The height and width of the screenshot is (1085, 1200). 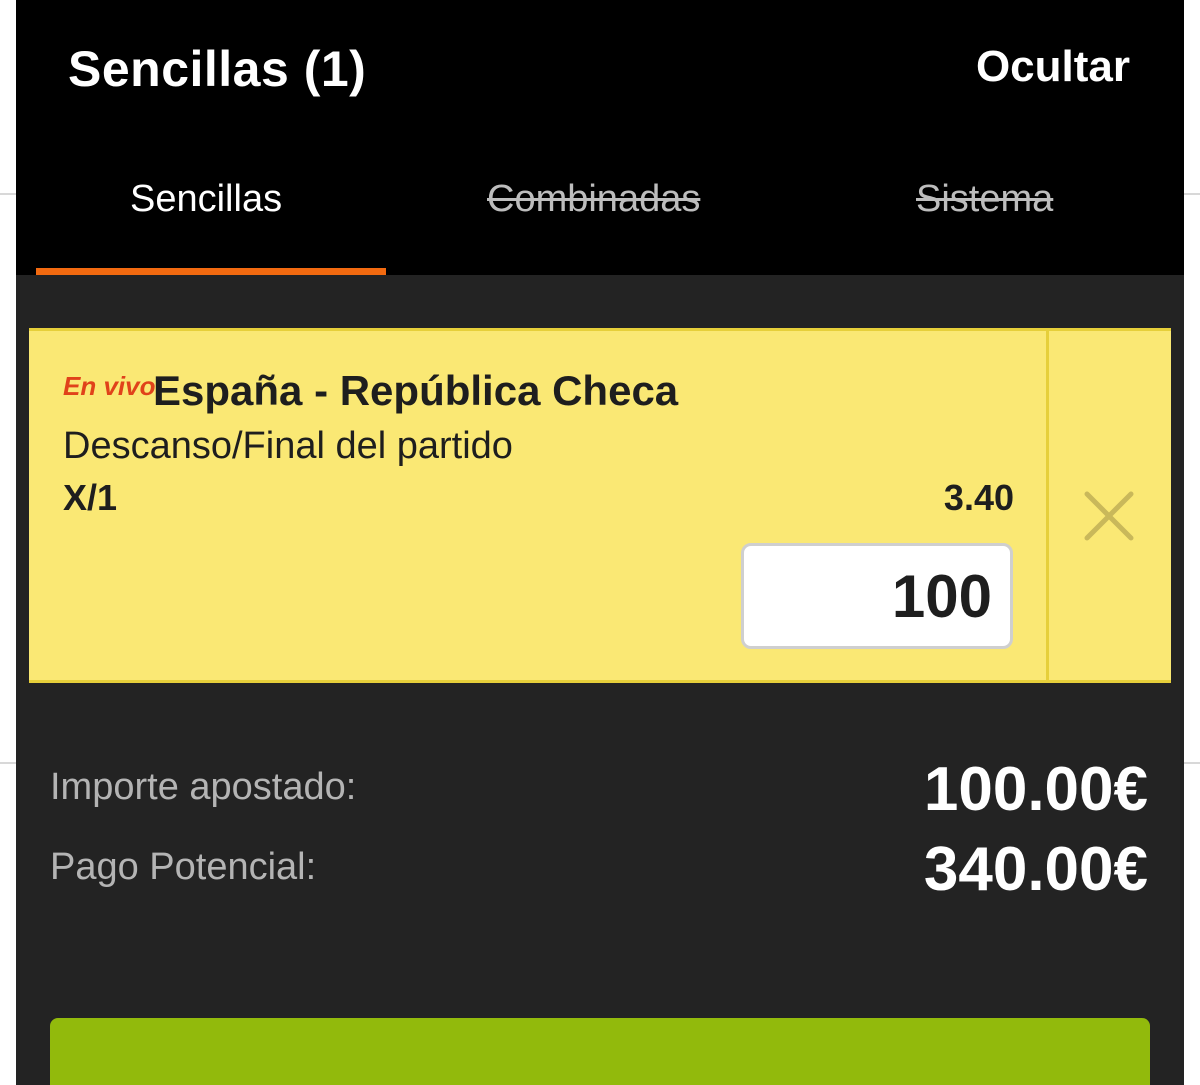 I want to click on page-title: Sencillas (1), so click(x=217, y=69).